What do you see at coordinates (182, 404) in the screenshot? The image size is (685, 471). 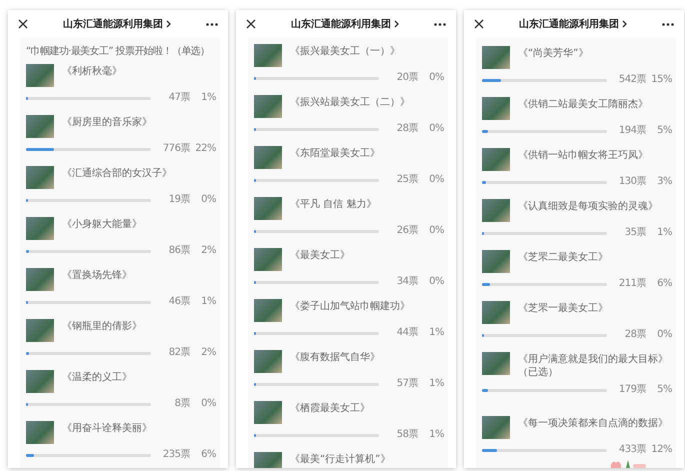 I see `vote-count: 8票` at bounding box center [182, 404].